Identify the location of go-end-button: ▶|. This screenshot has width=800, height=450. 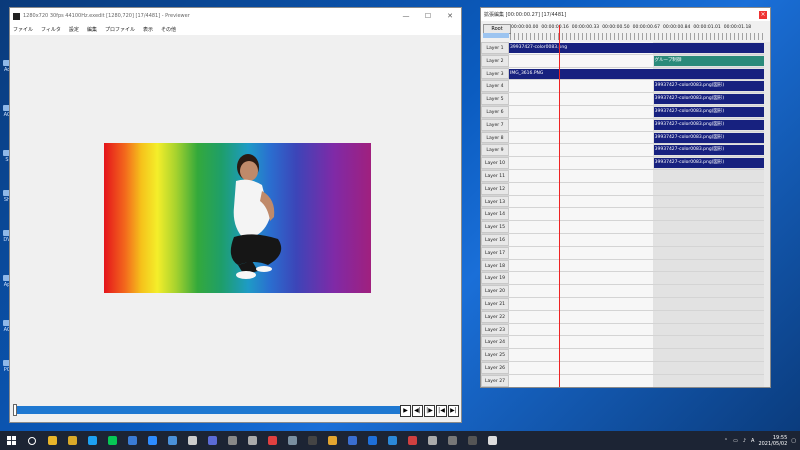
(453, 411).